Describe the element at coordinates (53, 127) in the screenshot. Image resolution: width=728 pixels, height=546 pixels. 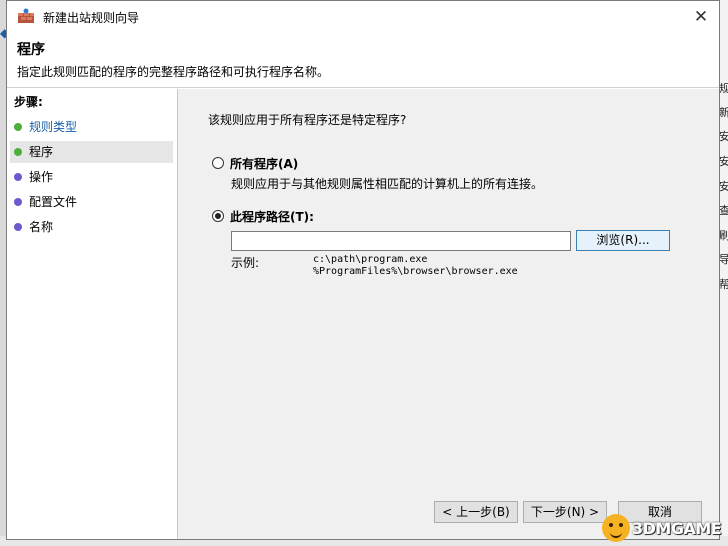
I see `step-label: 规则类型` at that location.